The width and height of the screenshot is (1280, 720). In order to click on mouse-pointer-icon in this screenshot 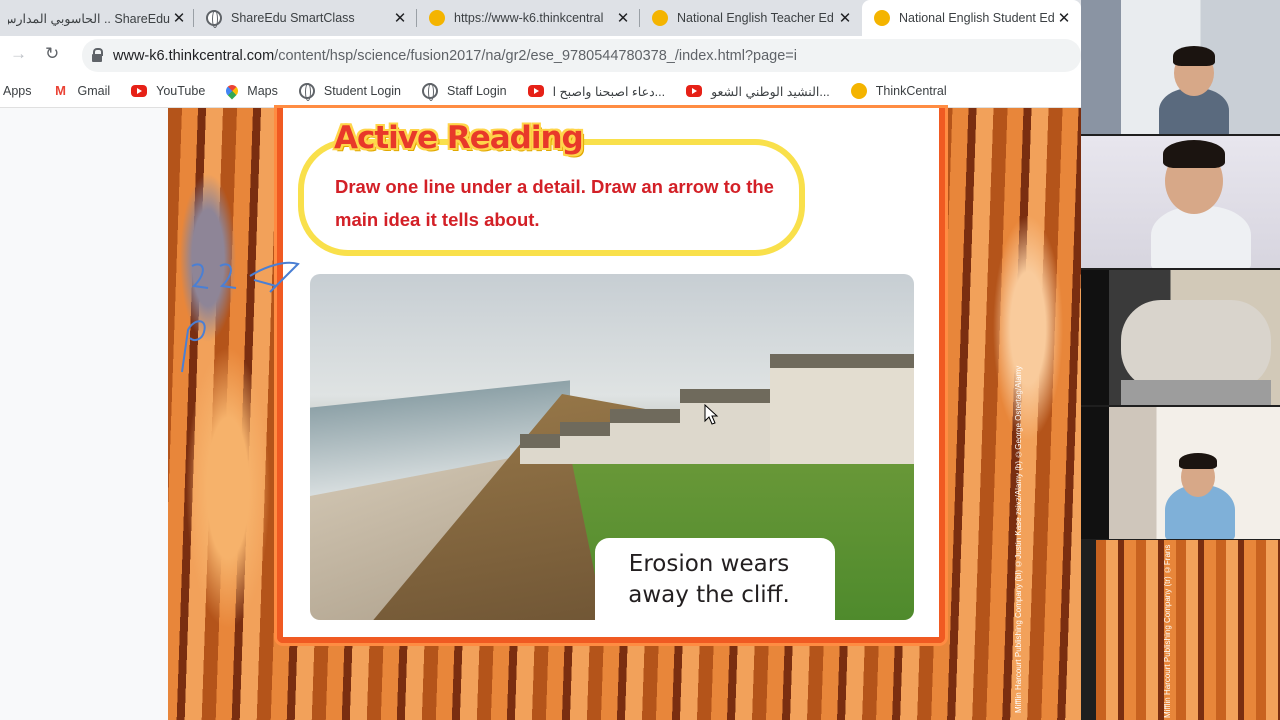, I will do `click(711, 414)`.